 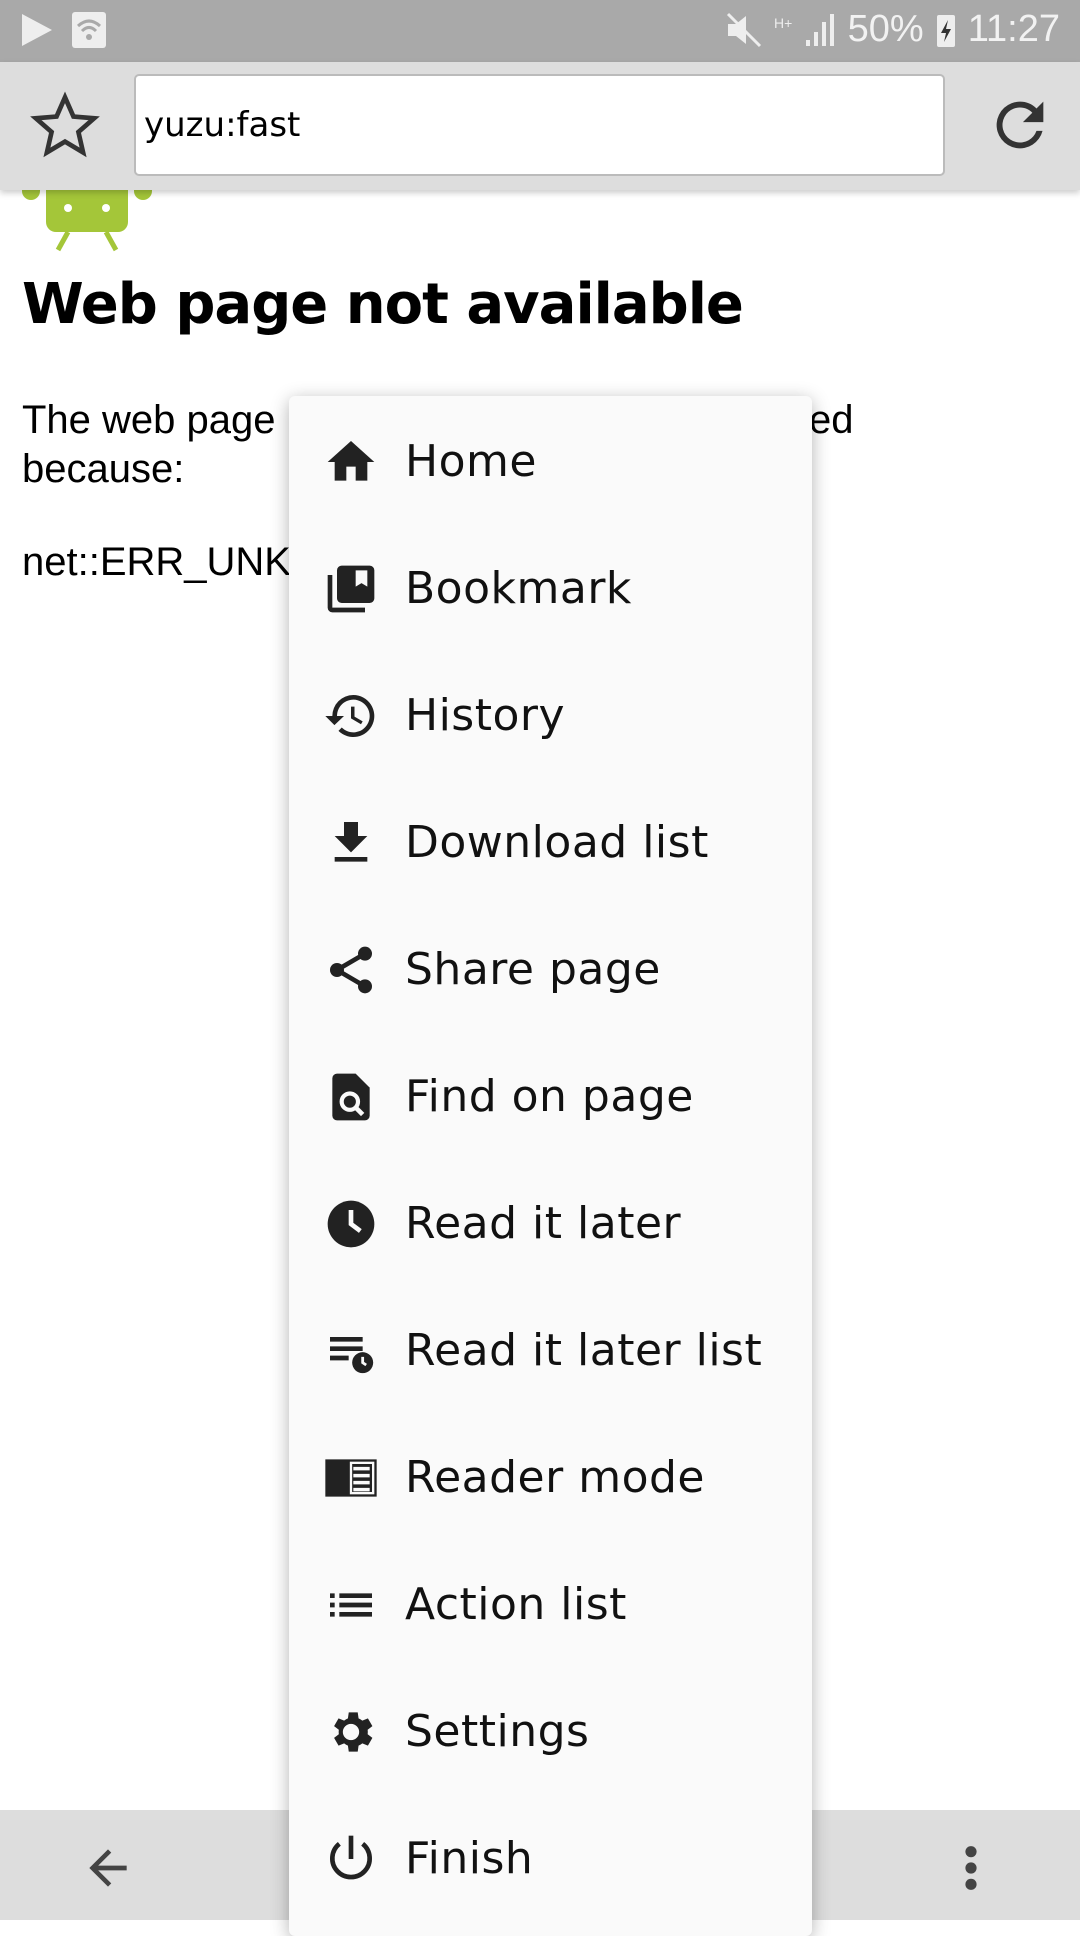 I want to click on svg-text: H+, so click(x=783, y=23).